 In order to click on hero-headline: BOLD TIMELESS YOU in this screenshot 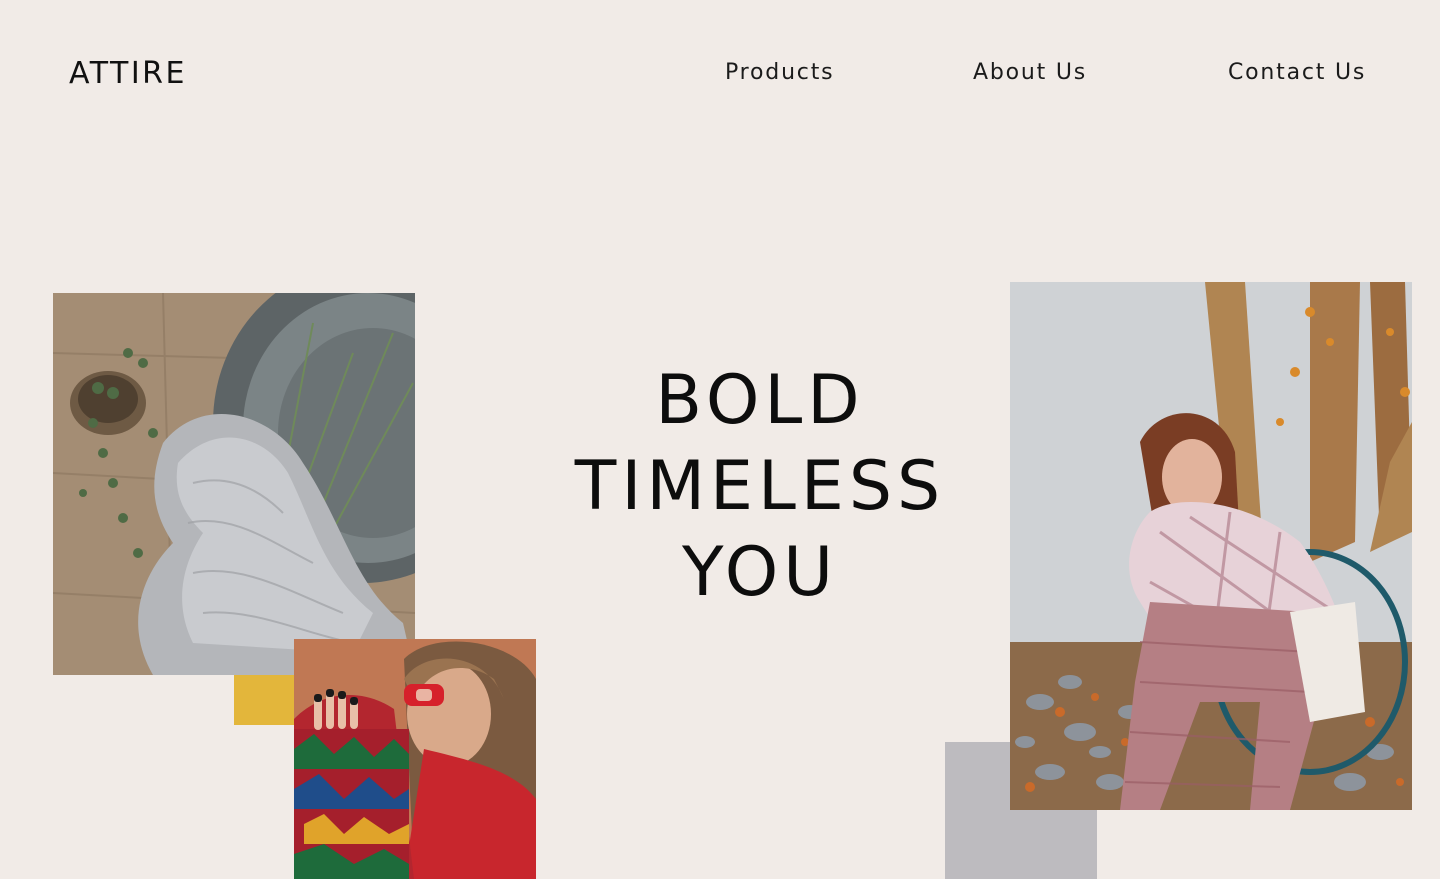, I will do `click(760, 487)`.